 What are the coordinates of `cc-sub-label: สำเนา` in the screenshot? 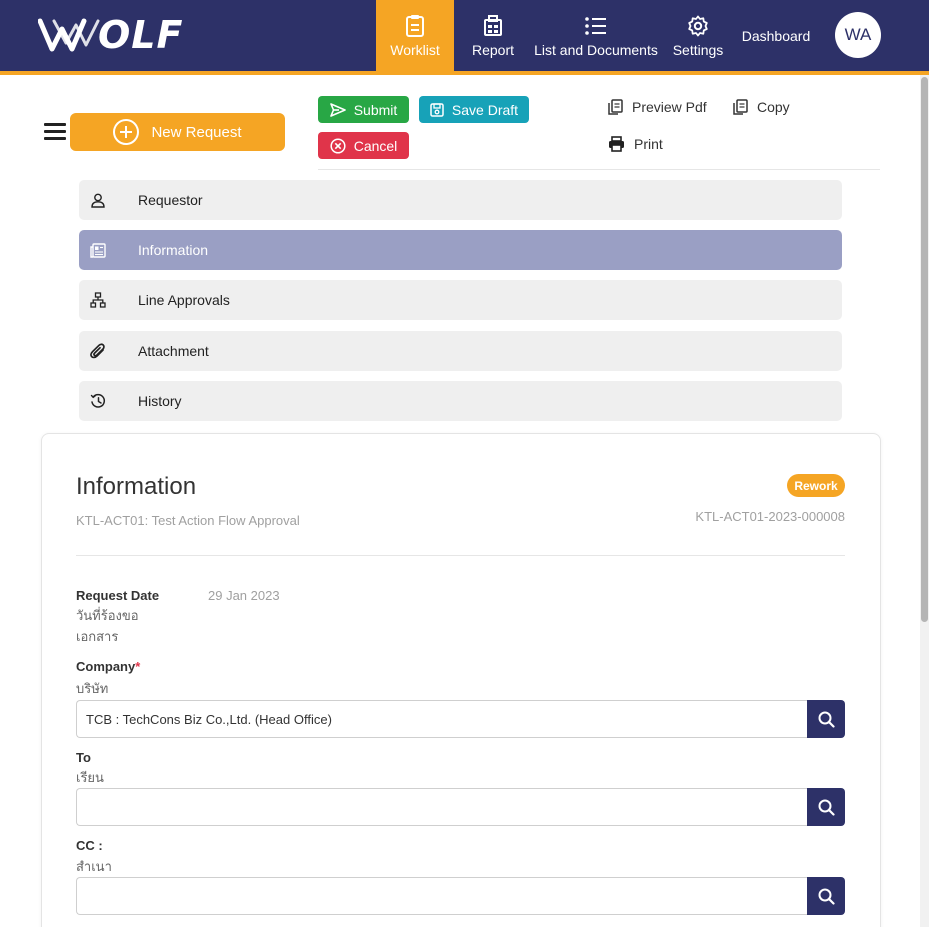 It's located at (94, 866).